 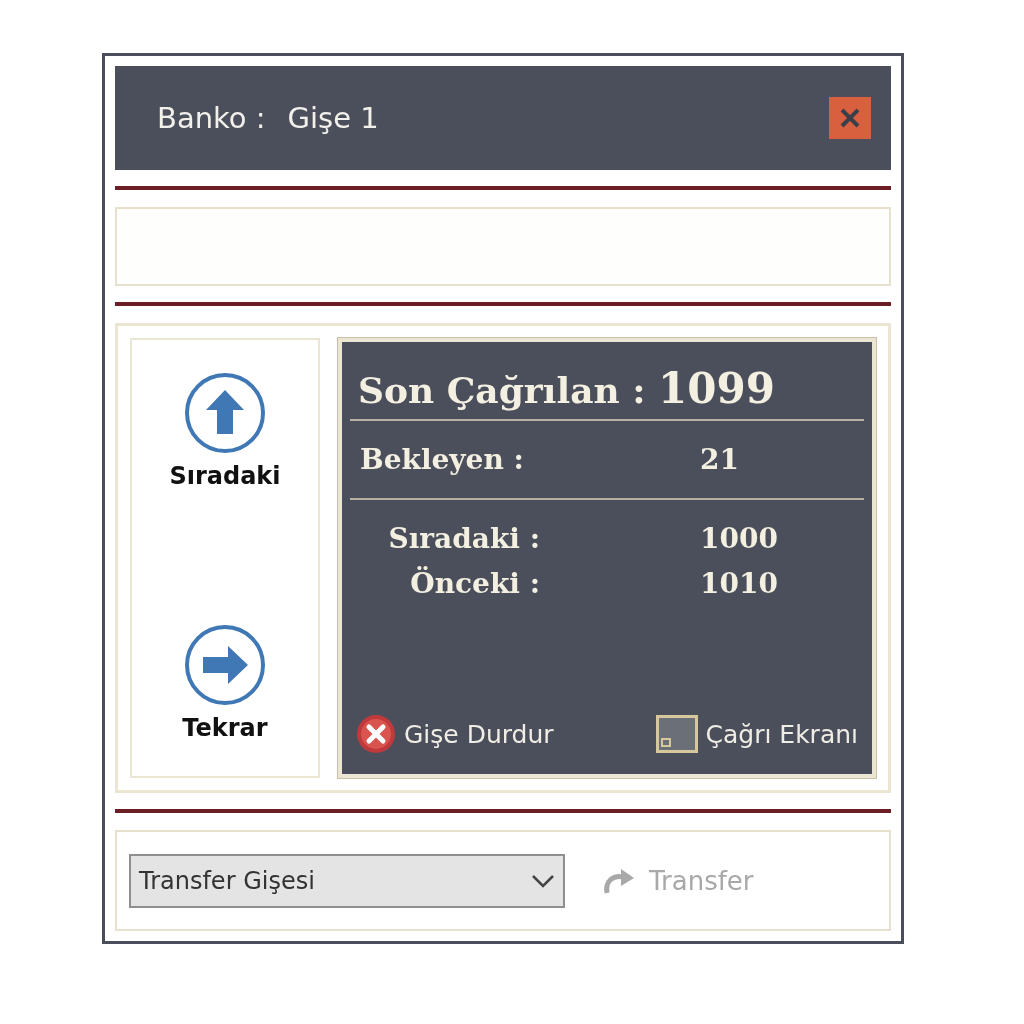 I want to click on arrow-right-icon, so click(x=225, y=665).